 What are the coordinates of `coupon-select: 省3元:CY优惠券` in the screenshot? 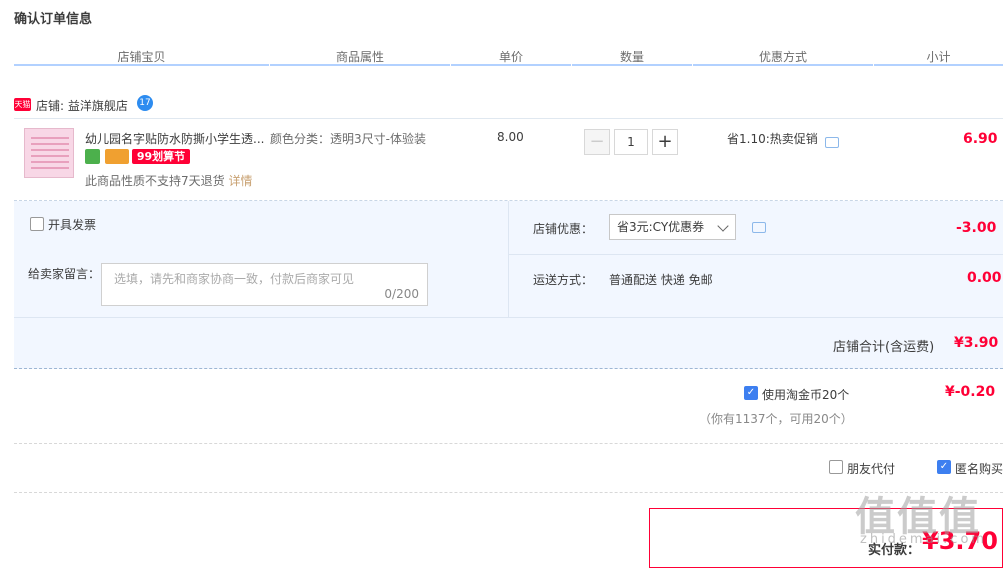 It's located at (672, 227).